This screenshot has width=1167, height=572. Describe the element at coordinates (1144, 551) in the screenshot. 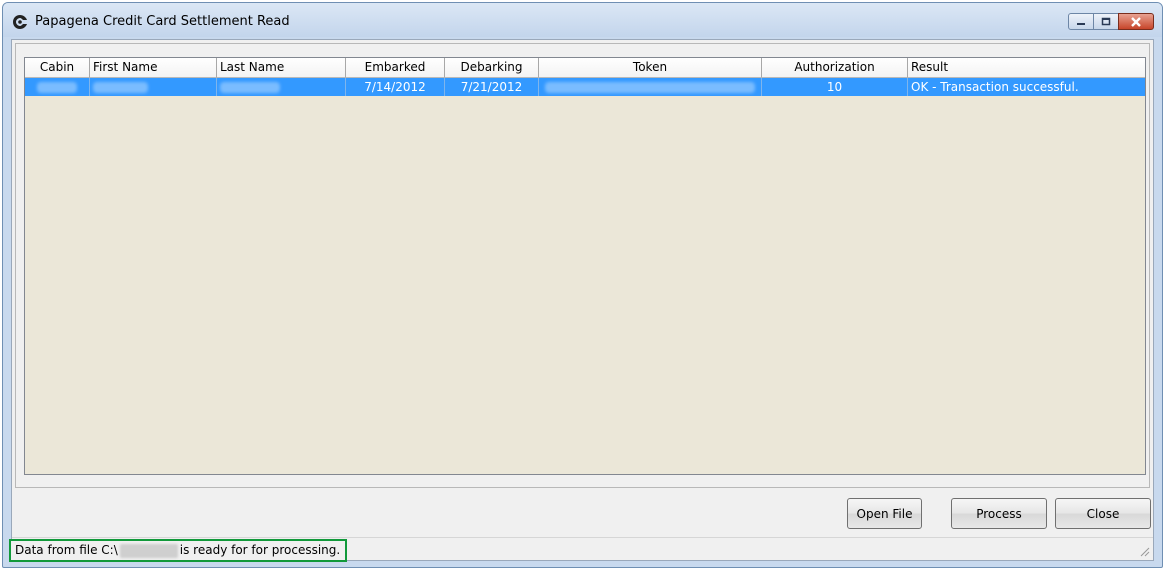

I see `resize-grip-icon` at that location.